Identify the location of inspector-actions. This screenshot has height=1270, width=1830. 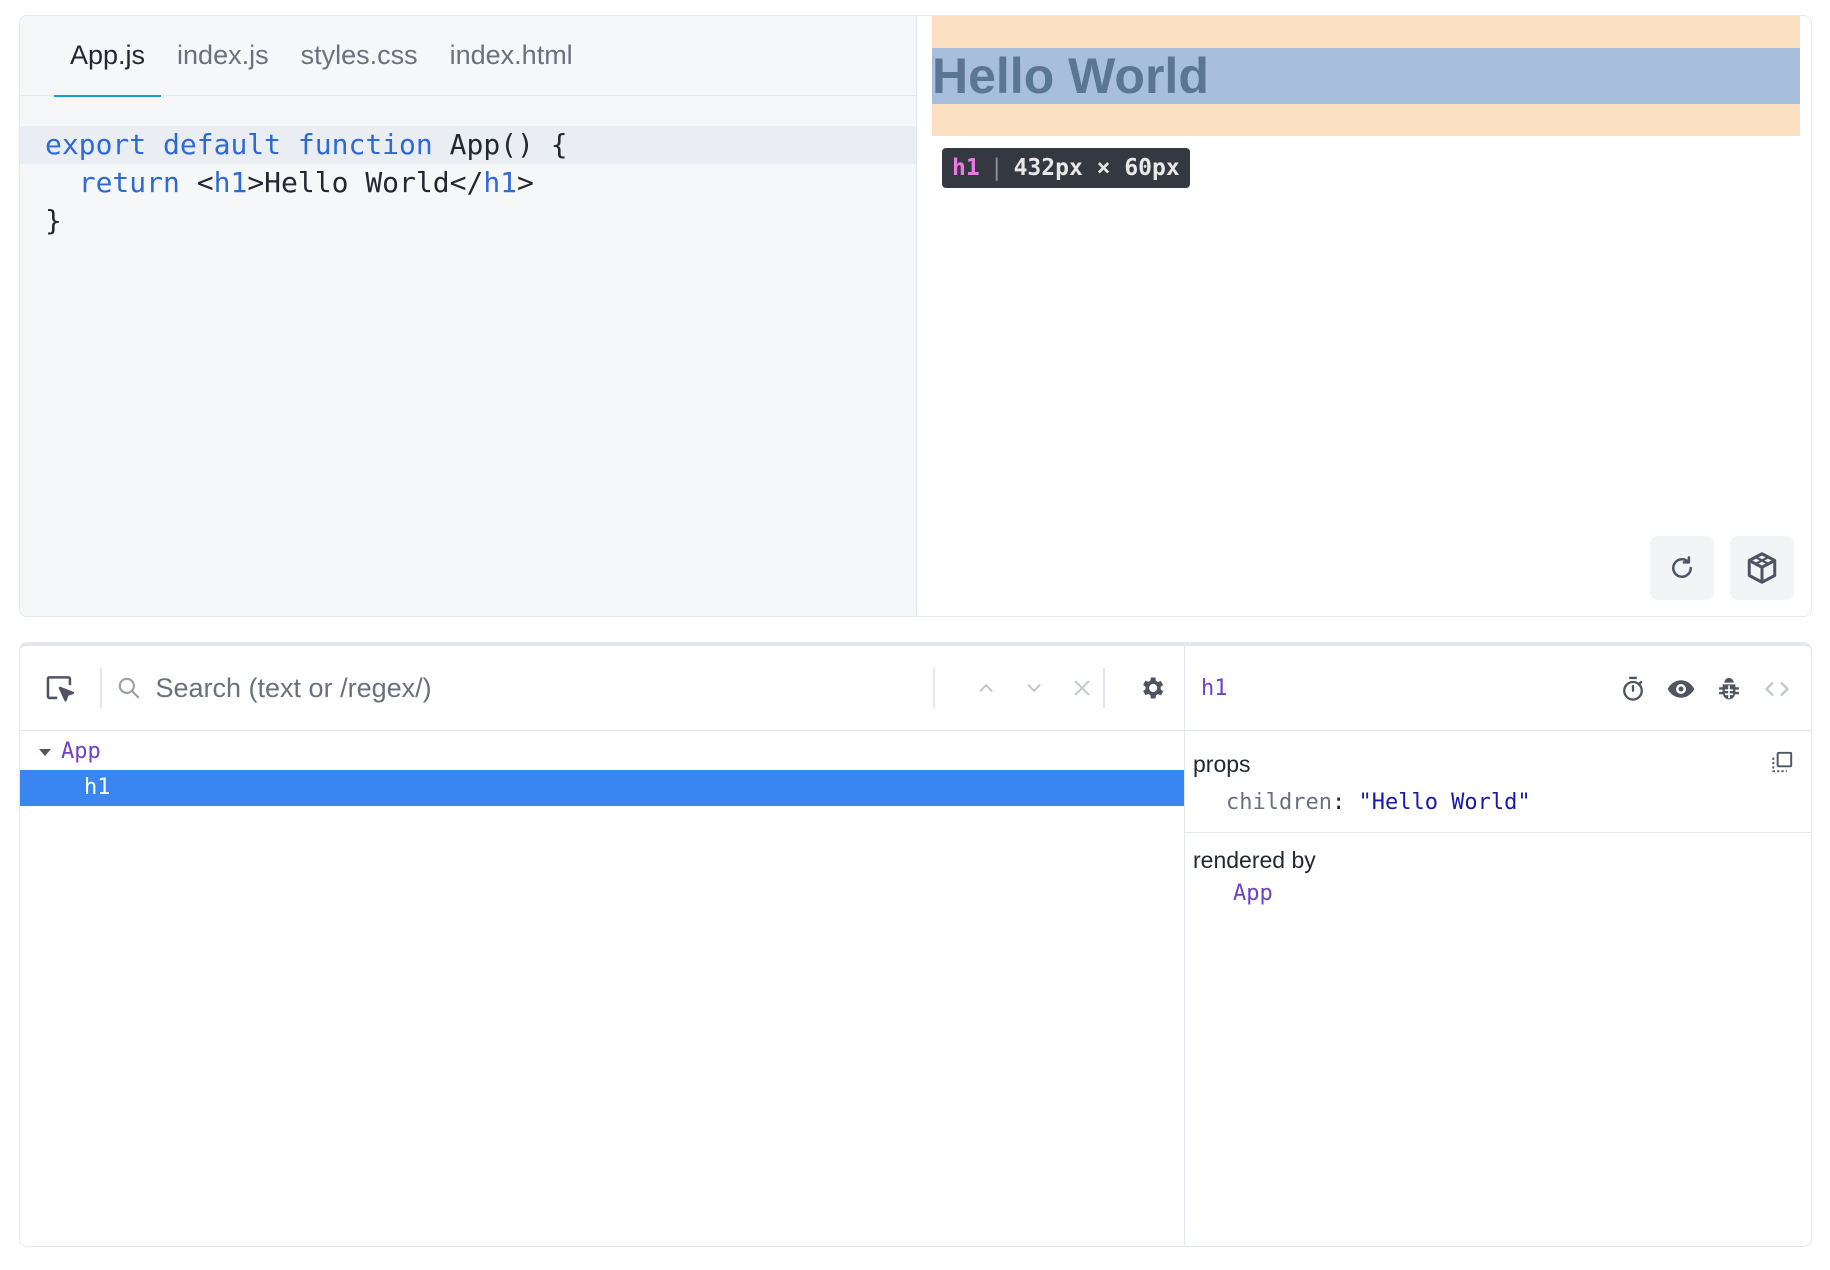
(1705, 688).